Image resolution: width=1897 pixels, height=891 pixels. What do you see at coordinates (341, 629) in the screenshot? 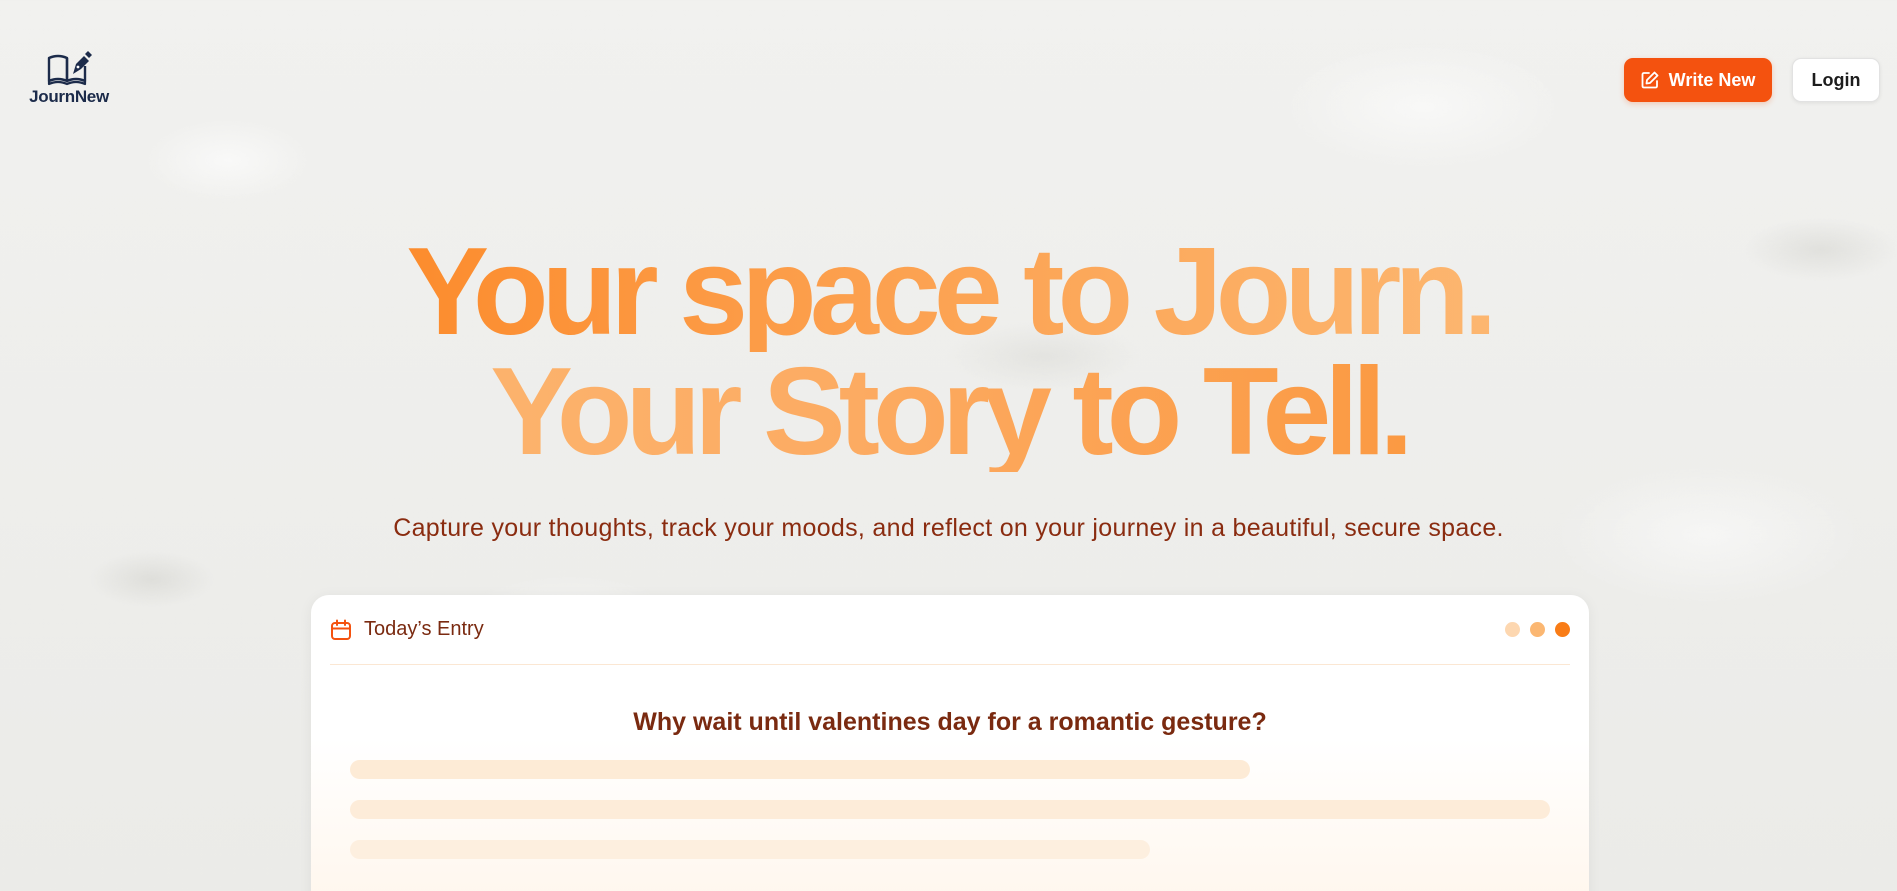
I see `calendar-icon` at bounding box center [341, 629].